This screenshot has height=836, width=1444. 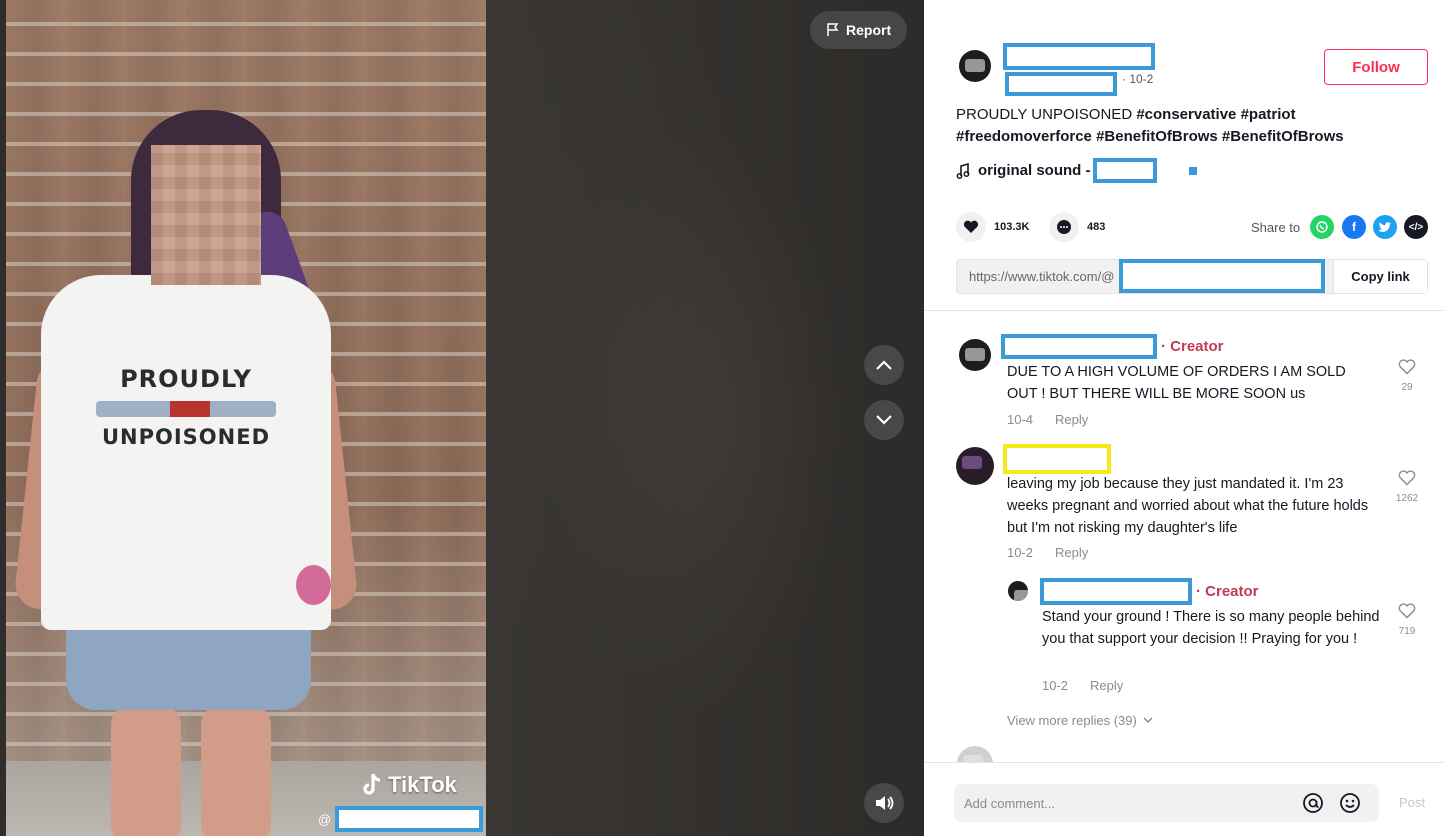 I want to click on redaction-dot, so click(x=1192, y=170).